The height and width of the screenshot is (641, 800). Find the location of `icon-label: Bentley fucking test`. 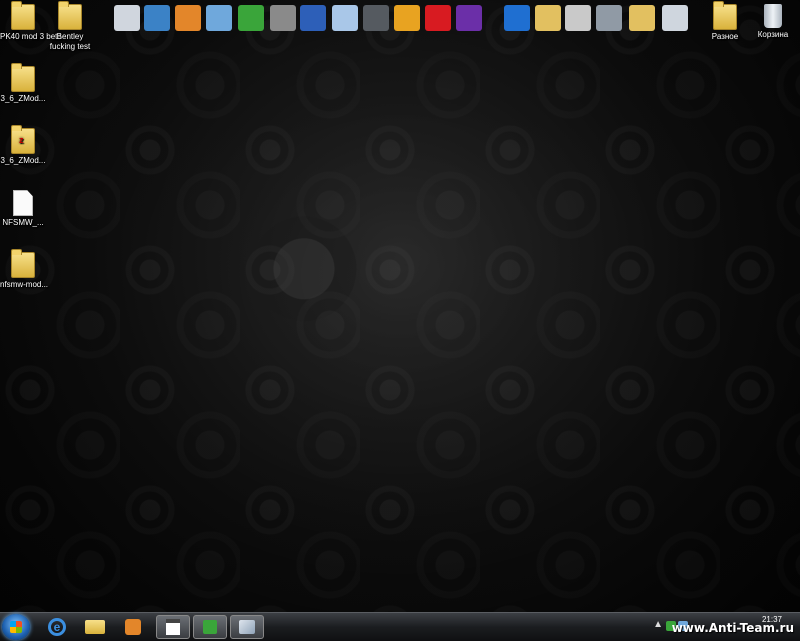

icon-label: Bentley fucking test is located at coordinates (70, 41).